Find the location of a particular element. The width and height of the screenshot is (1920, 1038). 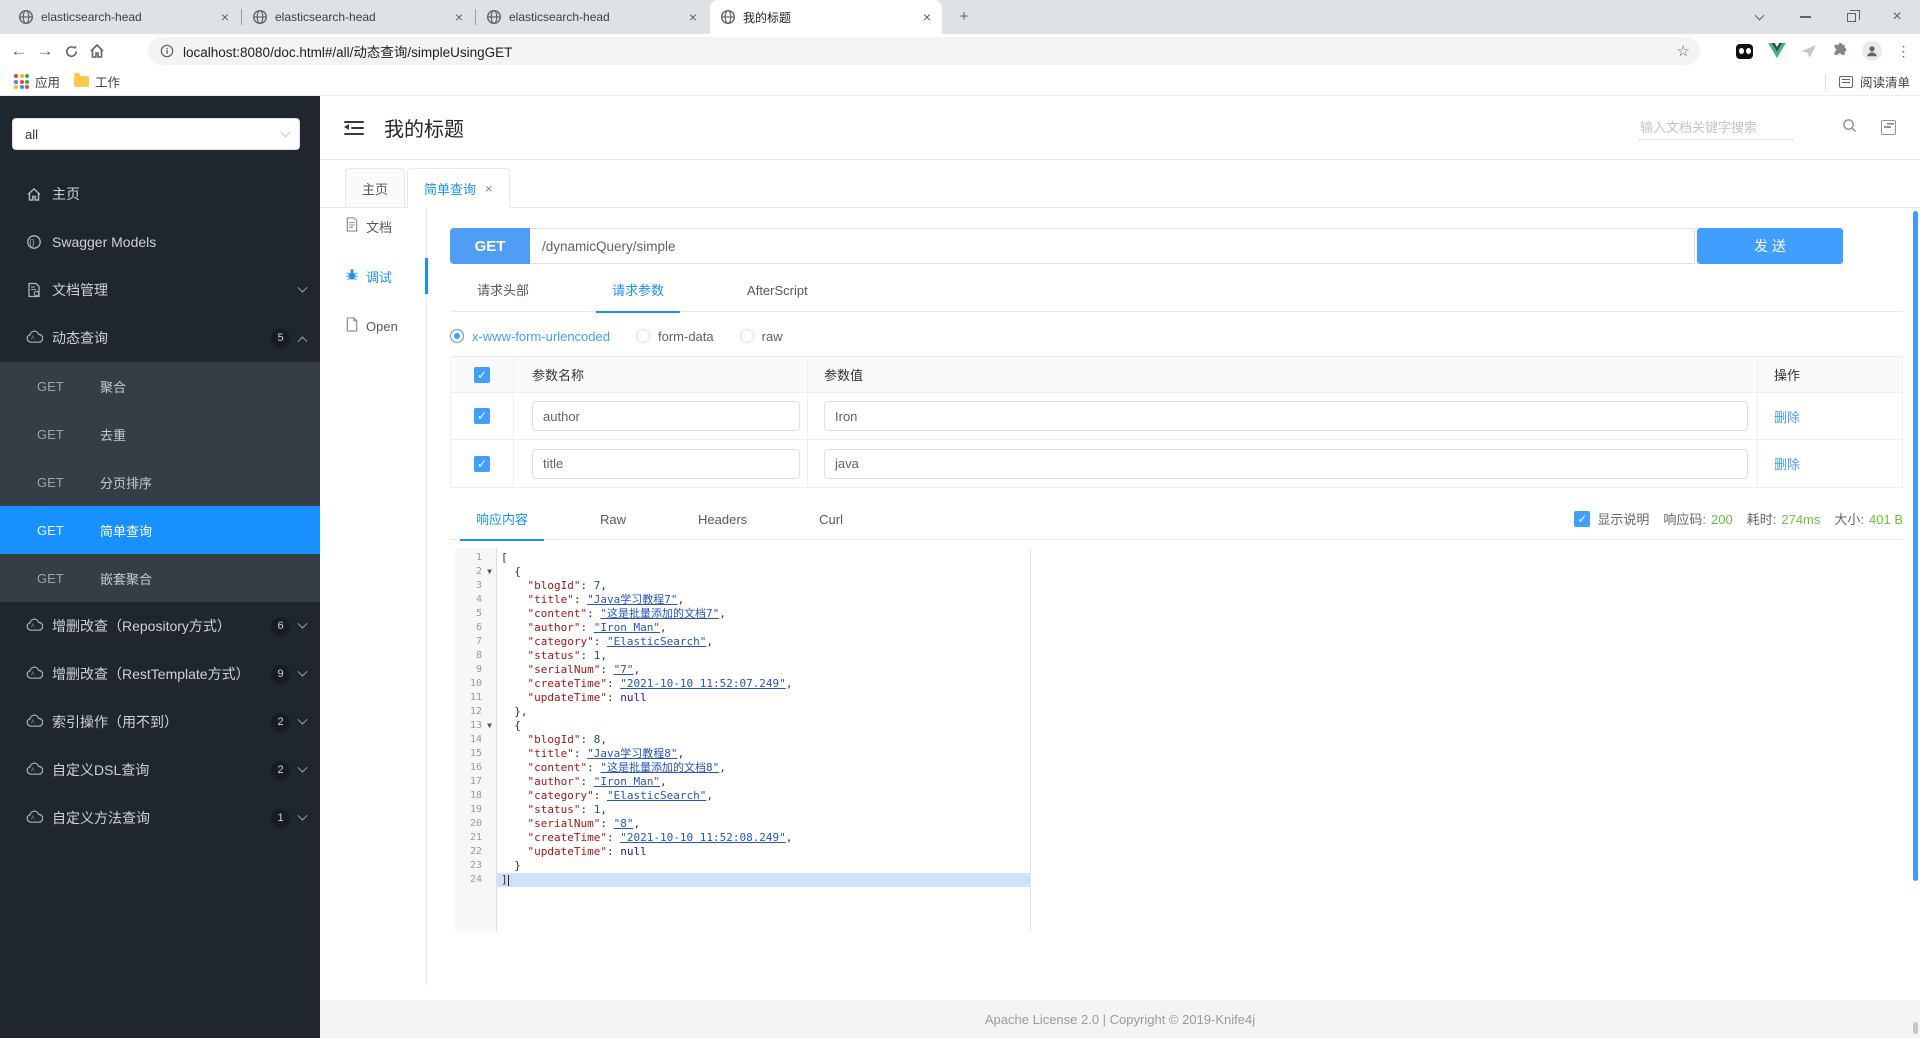

code-text: "content": "这是批量添加的文档7", is located at coordinates (1200, 614).